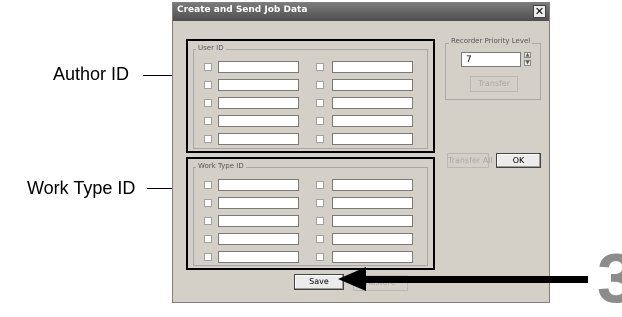 The image size is (622, 317). What do you see at coordinates (310, 213) in the screenshot?
I see `work-type-id-highlight: Work Type ID` at bounding box center [310, 213].